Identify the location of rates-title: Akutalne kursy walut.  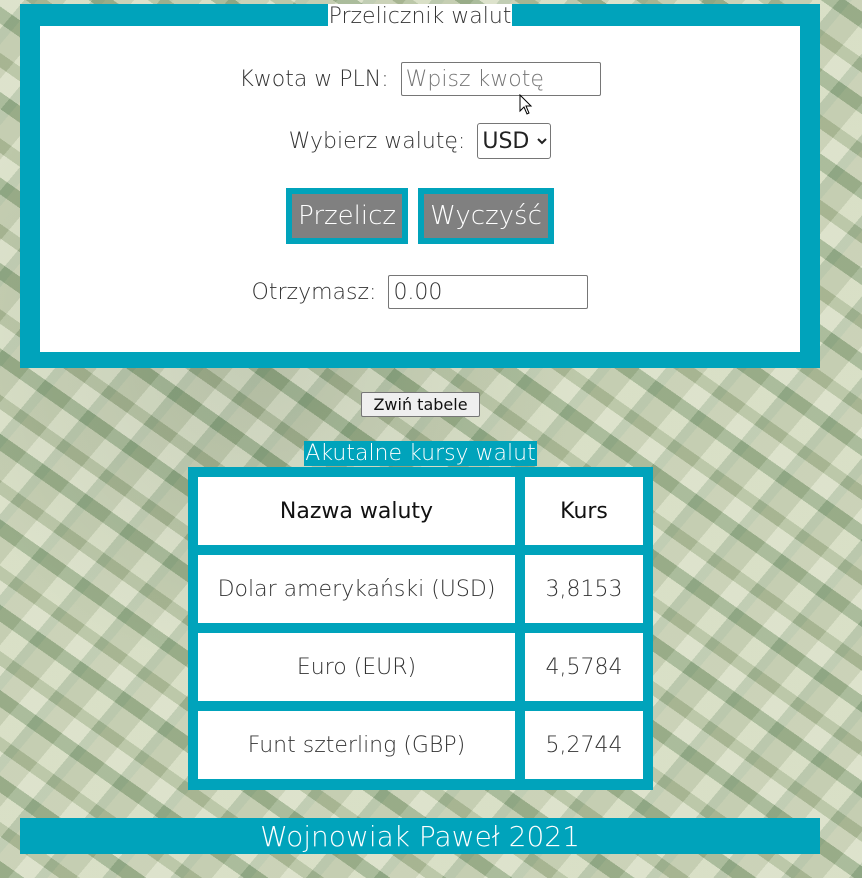
(420, 453).